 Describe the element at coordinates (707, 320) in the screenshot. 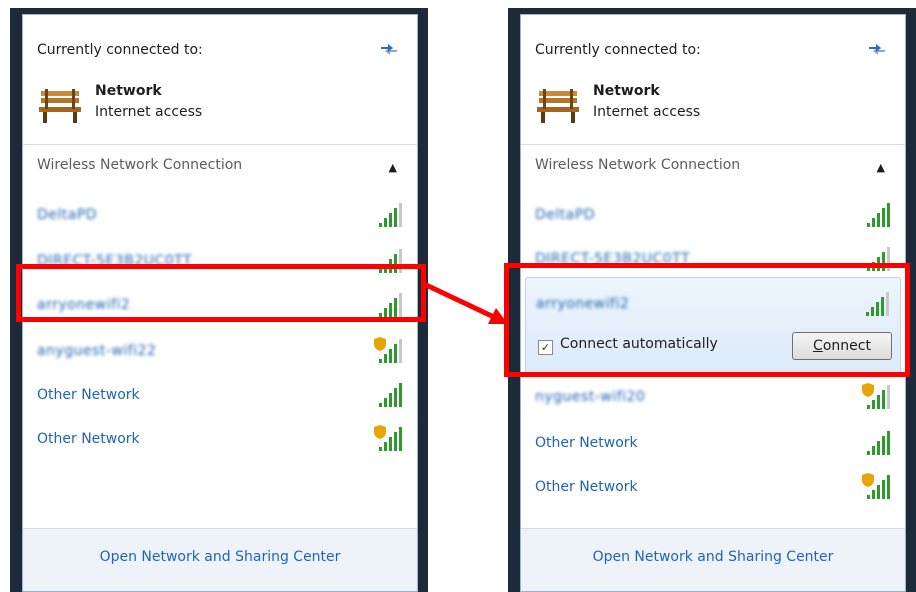

I see `highlight-box-after` at that location.